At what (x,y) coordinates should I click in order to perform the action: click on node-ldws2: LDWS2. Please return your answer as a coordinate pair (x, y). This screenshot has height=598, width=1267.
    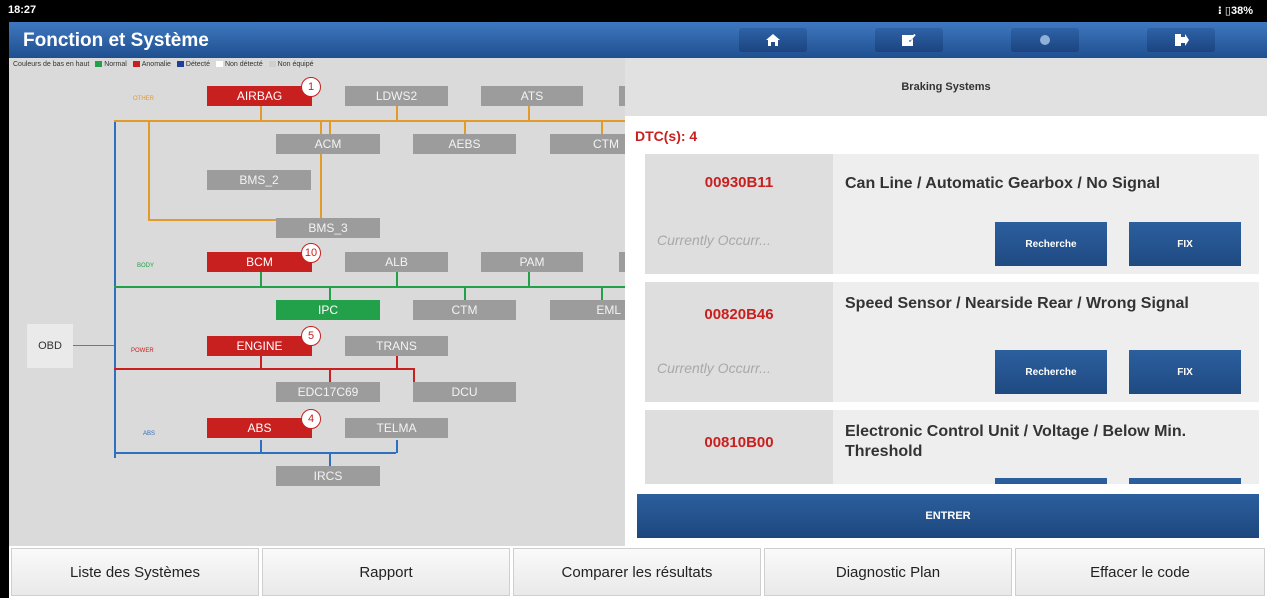
    Looking at the image, I should click on (396, 96).